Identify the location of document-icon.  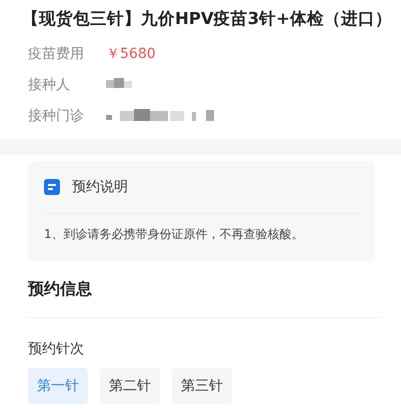
(52, 187).